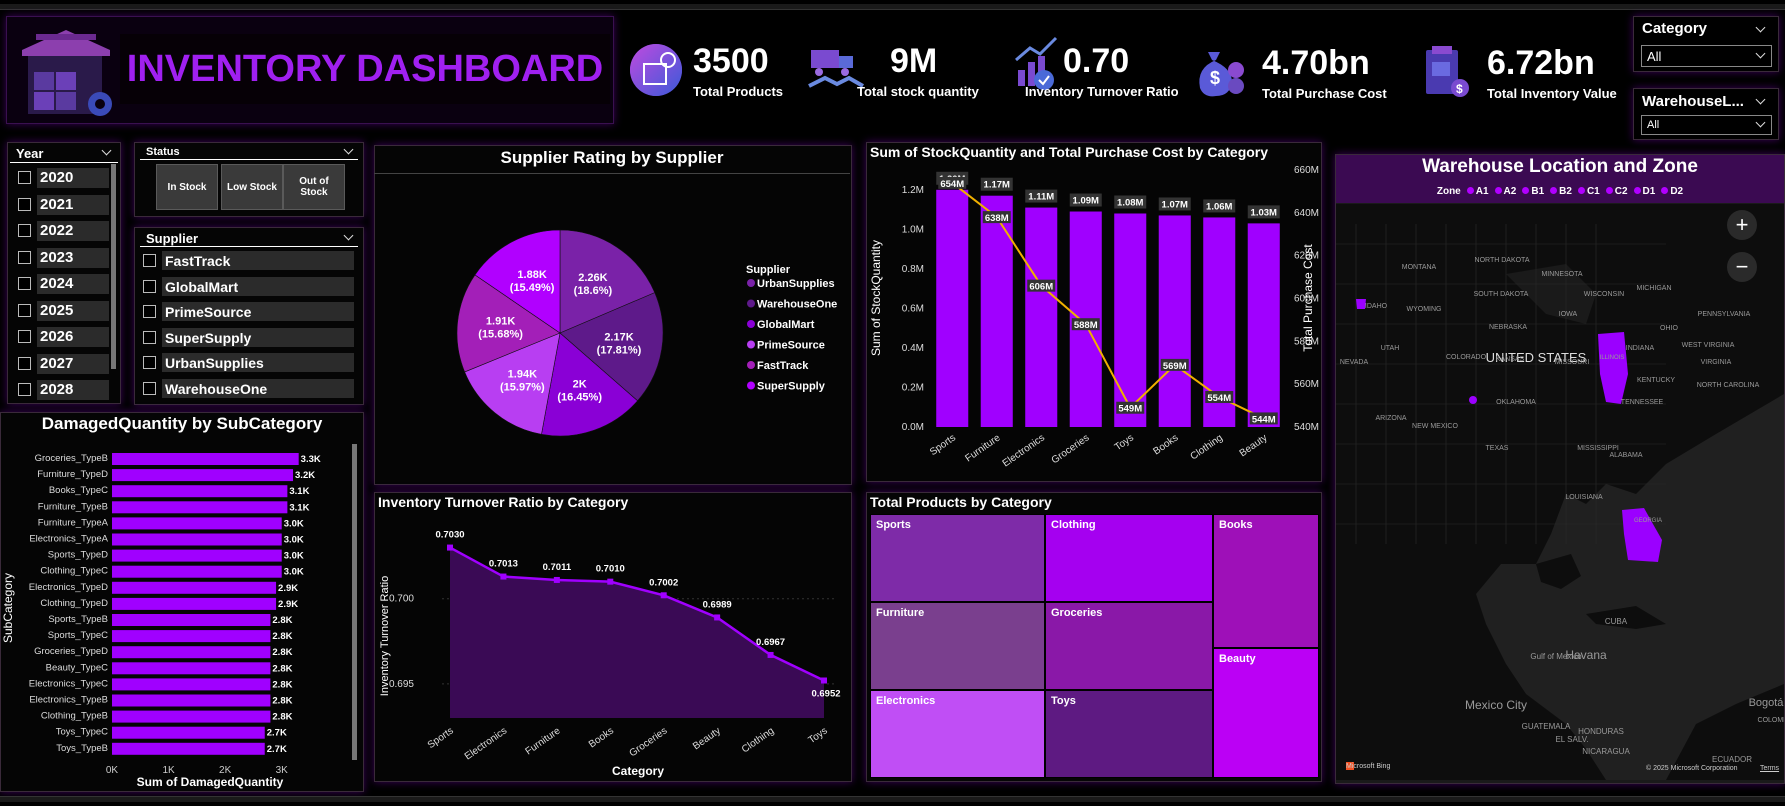  What do you see at coordinates (68, 700) in the screenshot?
I see `y-tick-label: Electronics_TypeB` at bounding box center [68, 700].